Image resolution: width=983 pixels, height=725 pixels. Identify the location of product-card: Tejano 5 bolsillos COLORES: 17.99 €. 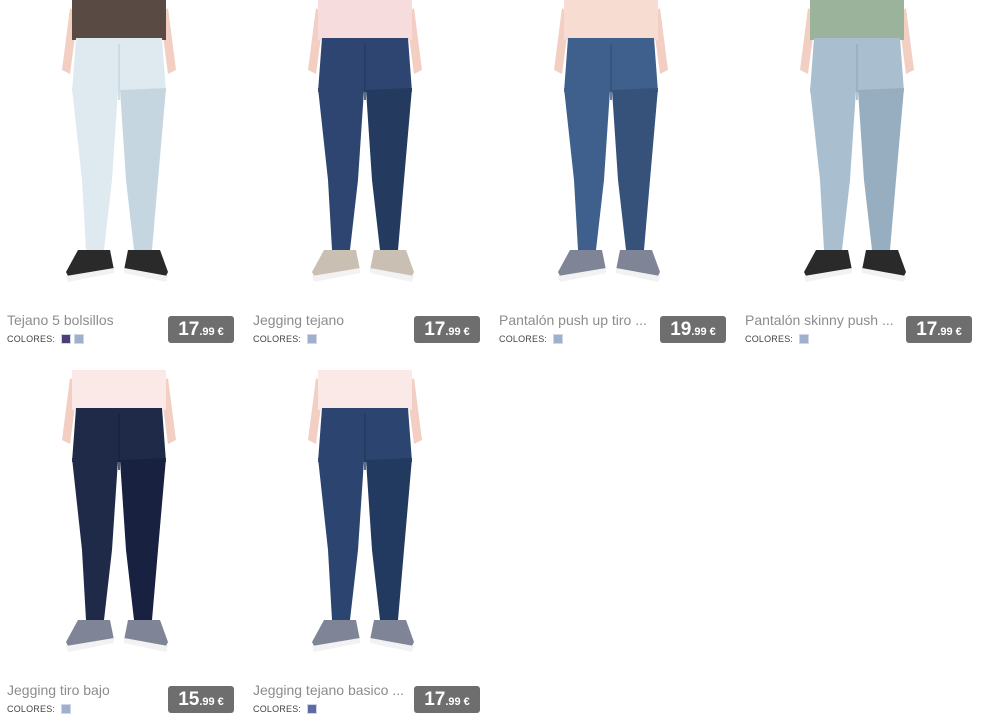
(119, 175).